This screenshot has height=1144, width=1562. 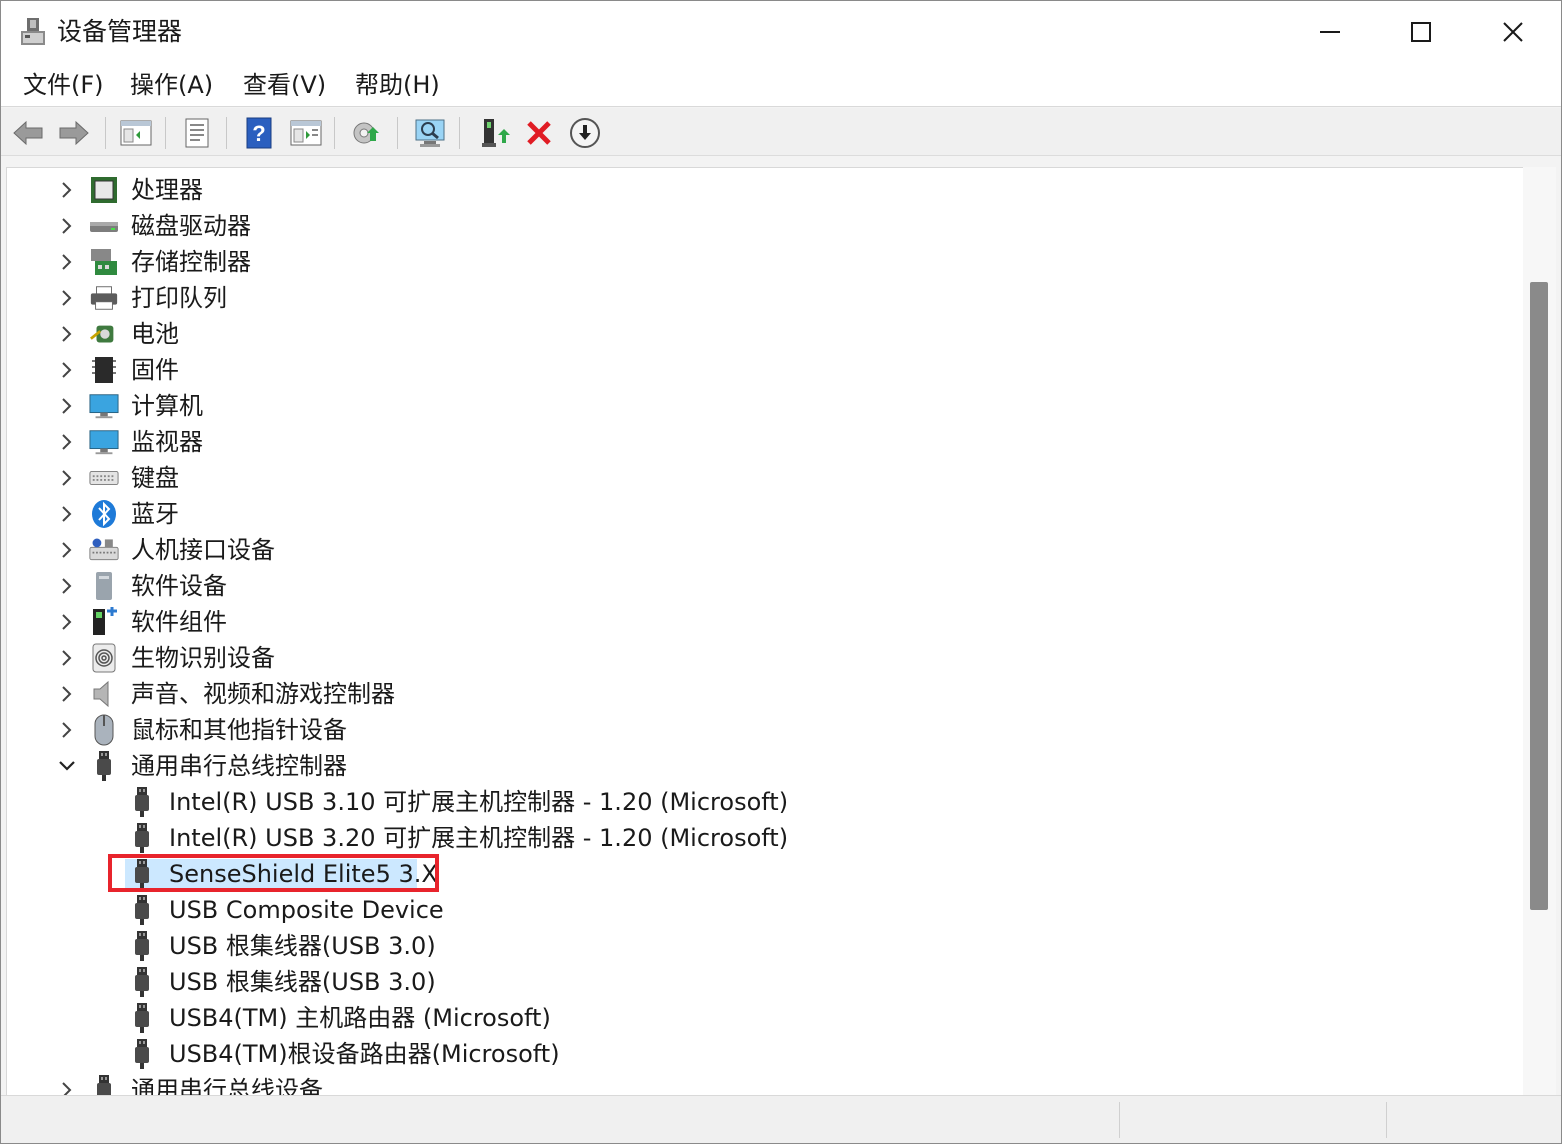 What do you see at coordinates (781, 132) in the screenshot?
I see `toolbar: ?` at bounding box center [781, 132].